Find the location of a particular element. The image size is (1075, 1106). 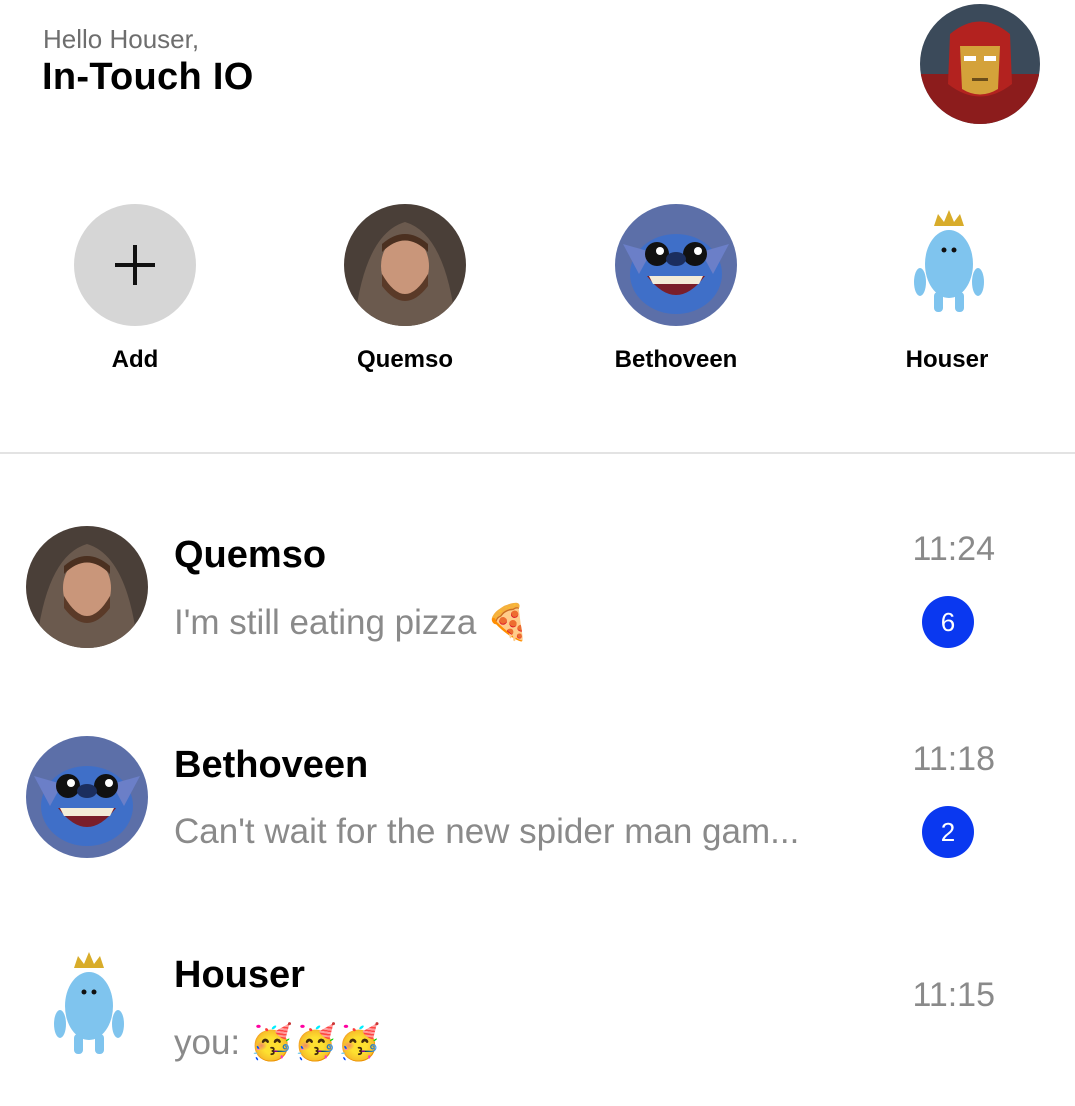

story-label: Bethoveen is located at coordinates (676, 359).